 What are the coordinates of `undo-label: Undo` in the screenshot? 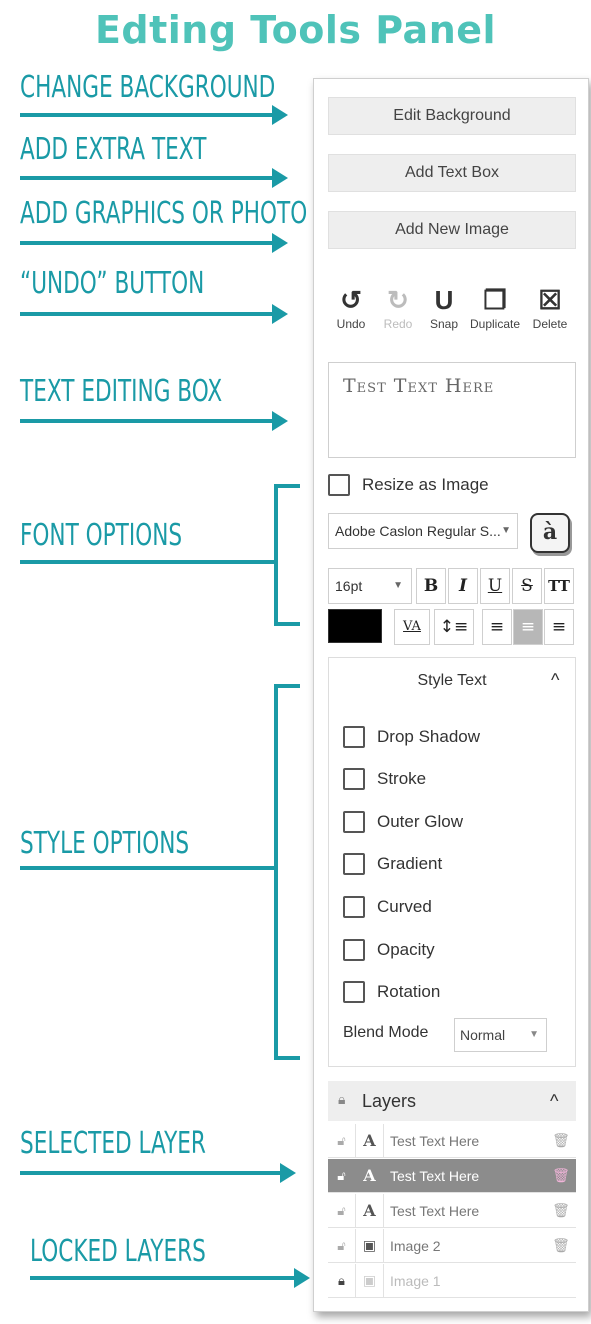 It's located at (351, 324).